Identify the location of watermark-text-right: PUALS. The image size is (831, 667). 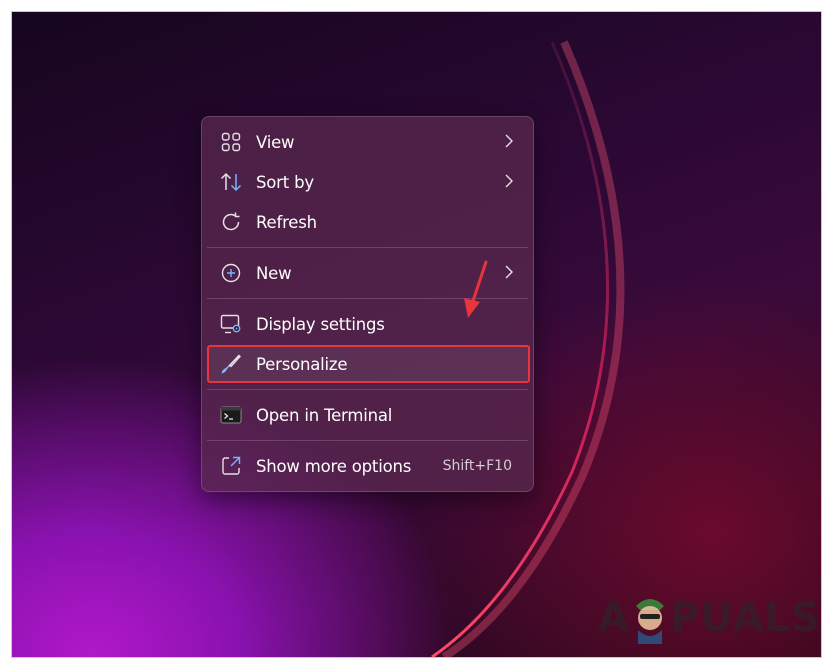
(745, 618).